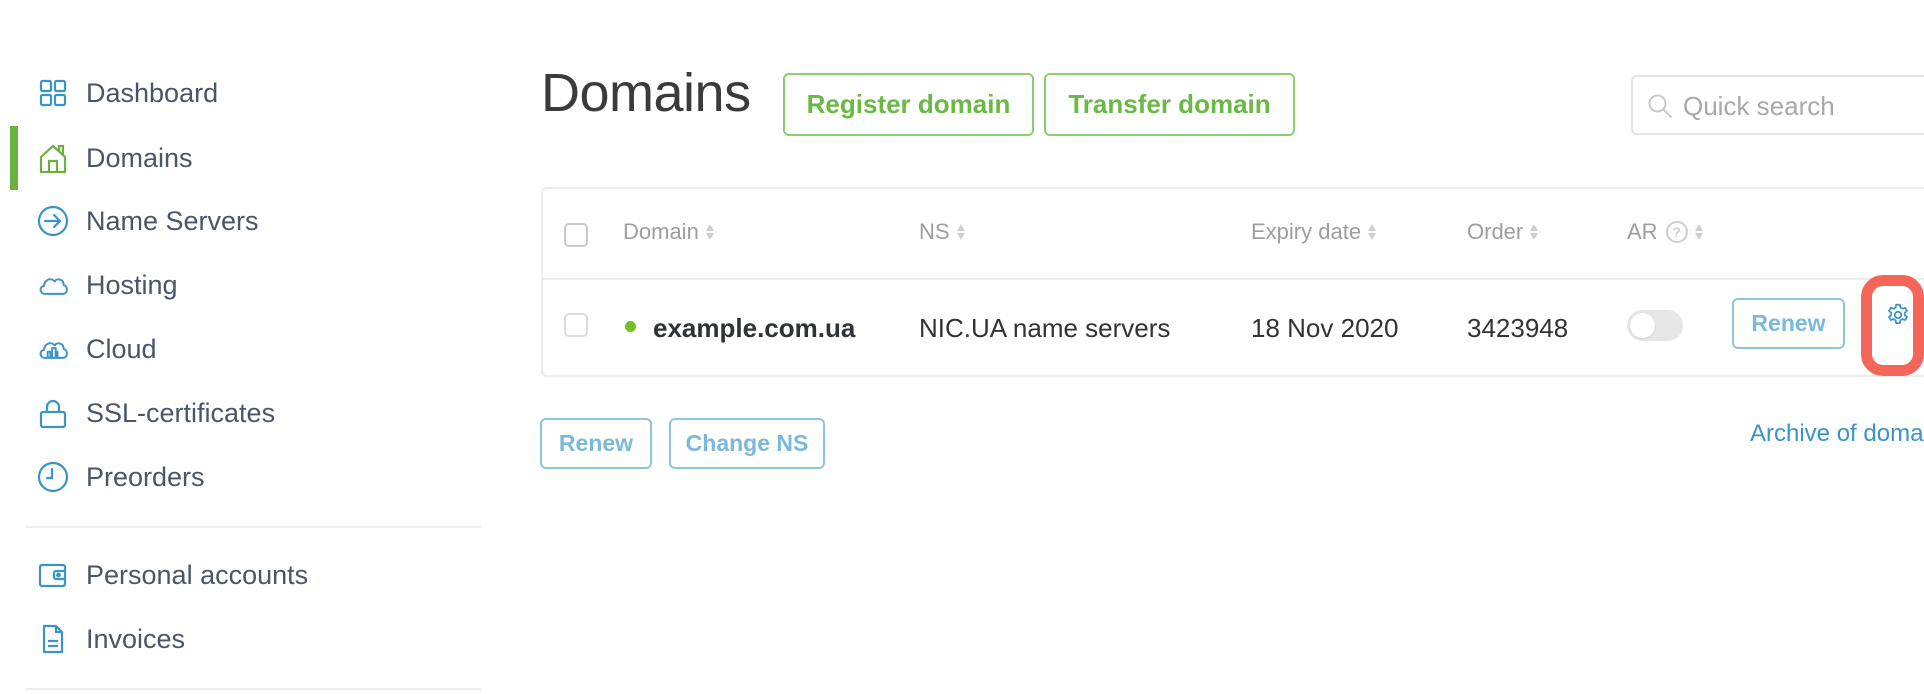 This screenshot has height=694, width=1924. Describe the element at coordinates (240, 477) in the screenshot. I see `sidebar-item-preorders: Preorders` at that location.